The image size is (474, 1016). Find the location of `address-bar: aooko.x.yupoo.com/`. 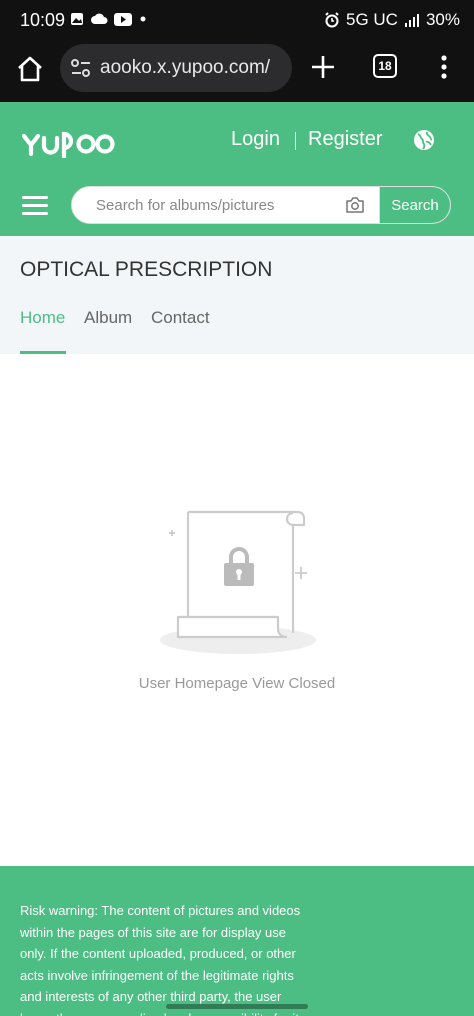

address-bar: aooko.x.yupoo.com/ is located at coordinates (176, 68).